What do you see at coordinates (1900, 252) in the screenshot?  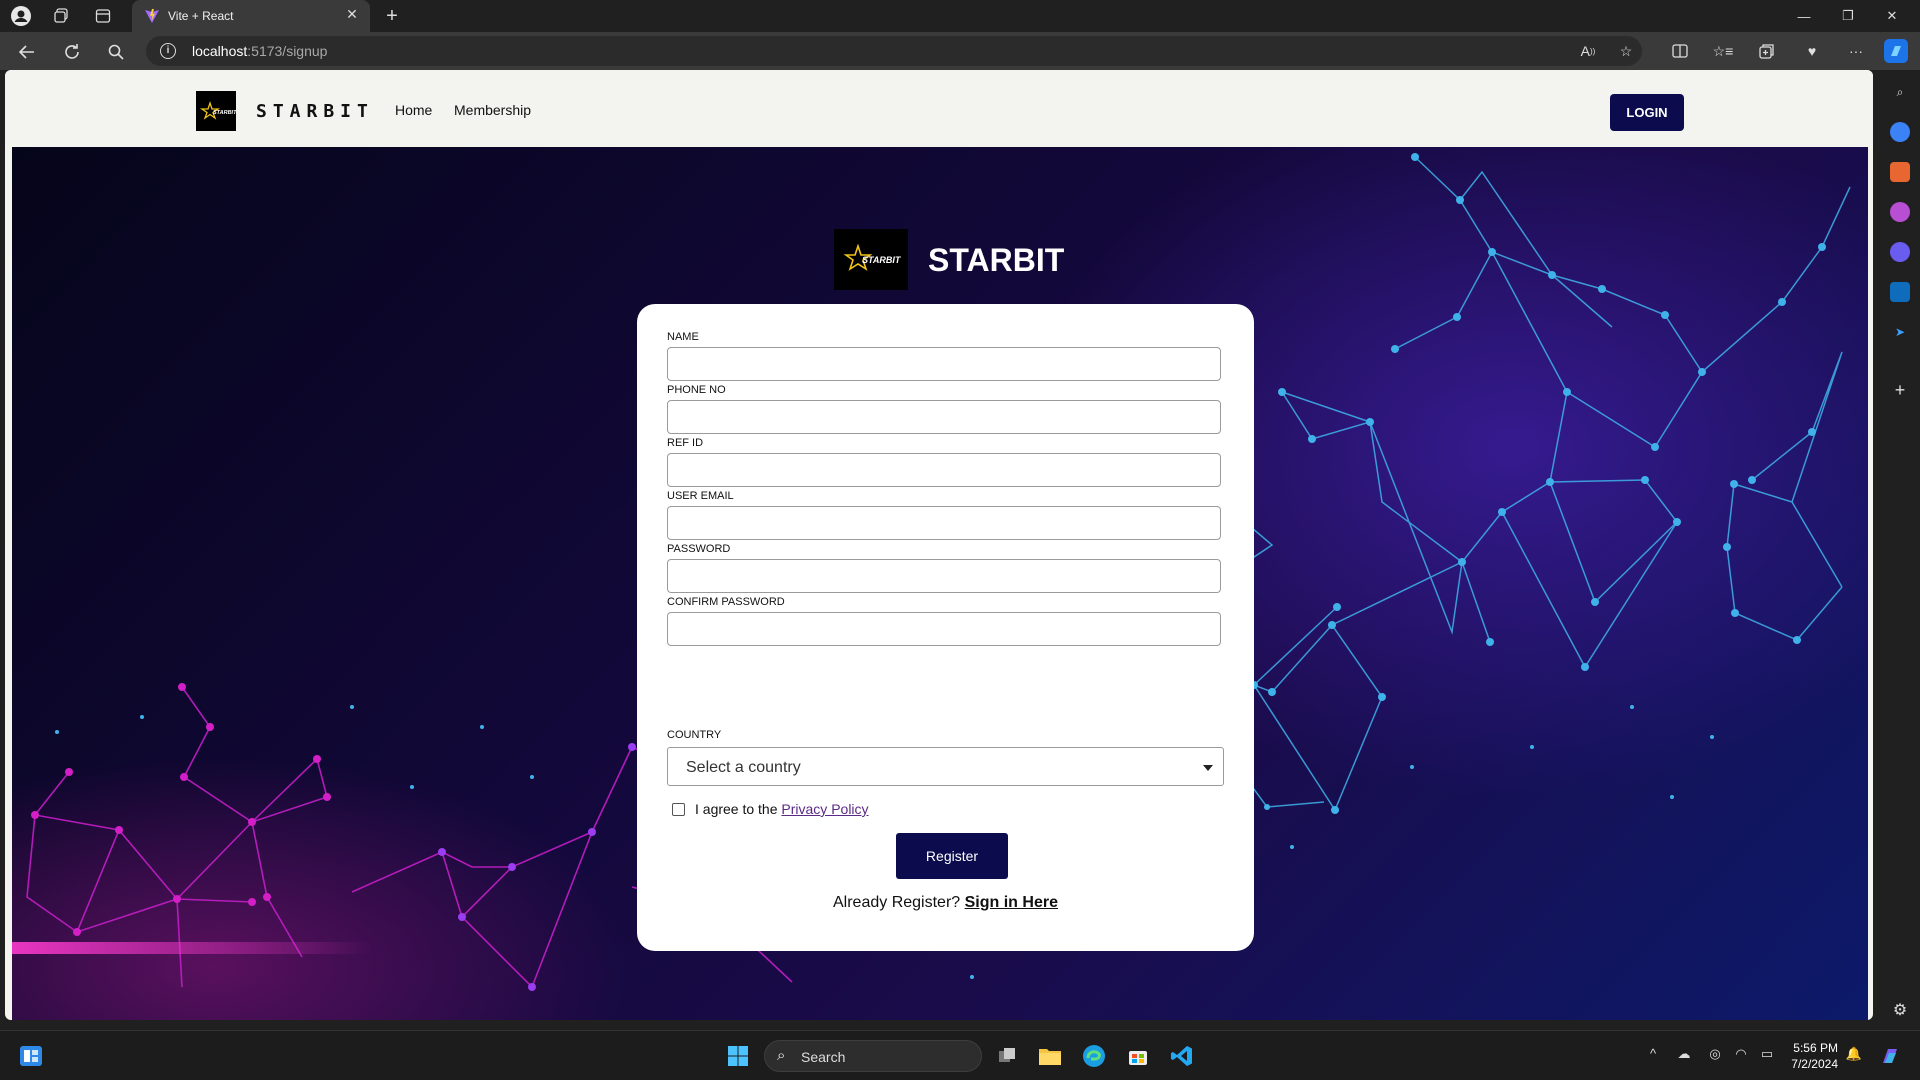 I see `sidebar-copilot-icon` at bounding box center [1900, 252].